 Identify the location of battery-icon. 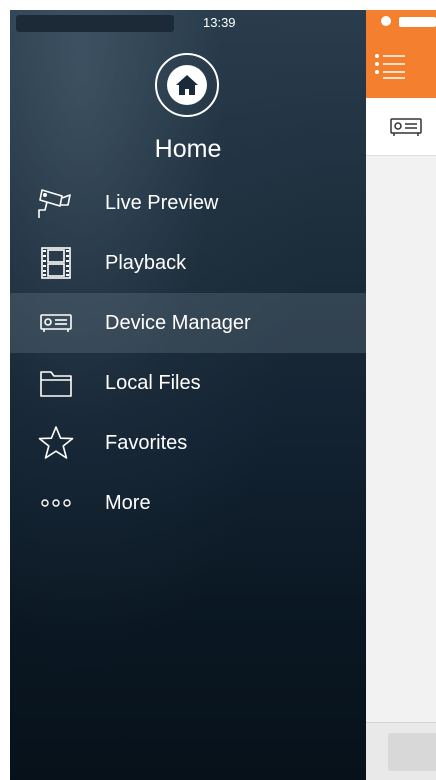
(417, 22).